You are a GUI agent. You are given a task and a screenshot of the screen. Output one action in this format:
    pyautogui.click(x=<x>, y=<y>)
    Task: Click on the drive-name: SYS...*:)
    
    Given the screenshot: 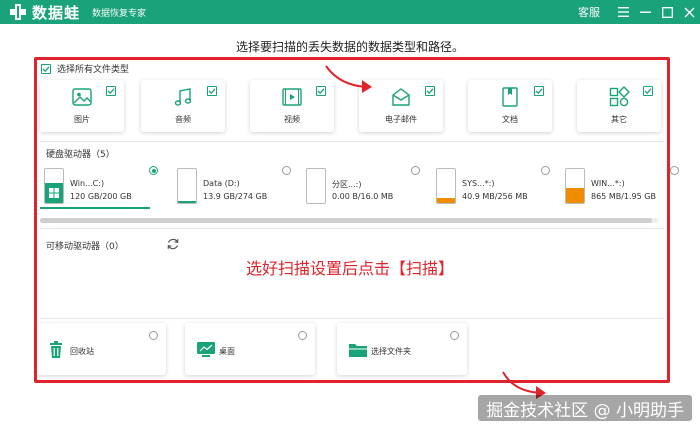 What is the action you would take?
    pyautogui.click(x=478, y=183)
    